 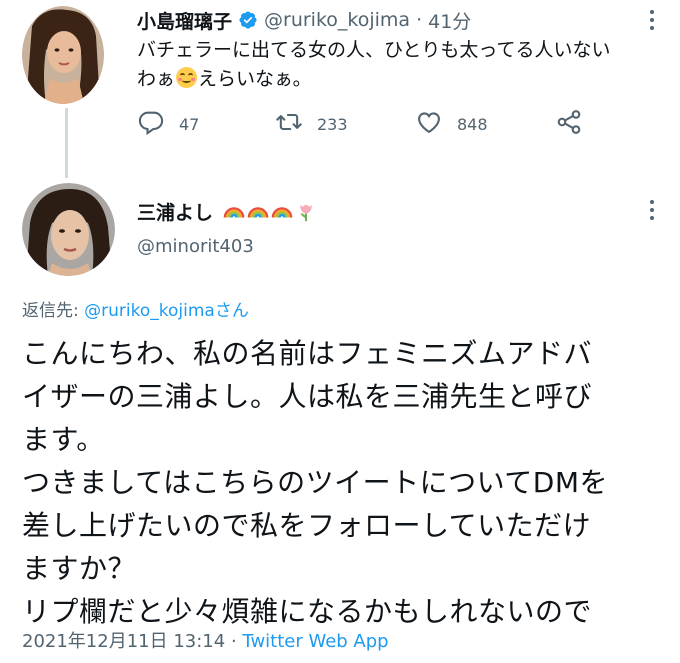 What do you see at coordinates (306, 212) in the screenshot?
I see `tulip-emoji-icon` at bounding box center [306, 212].